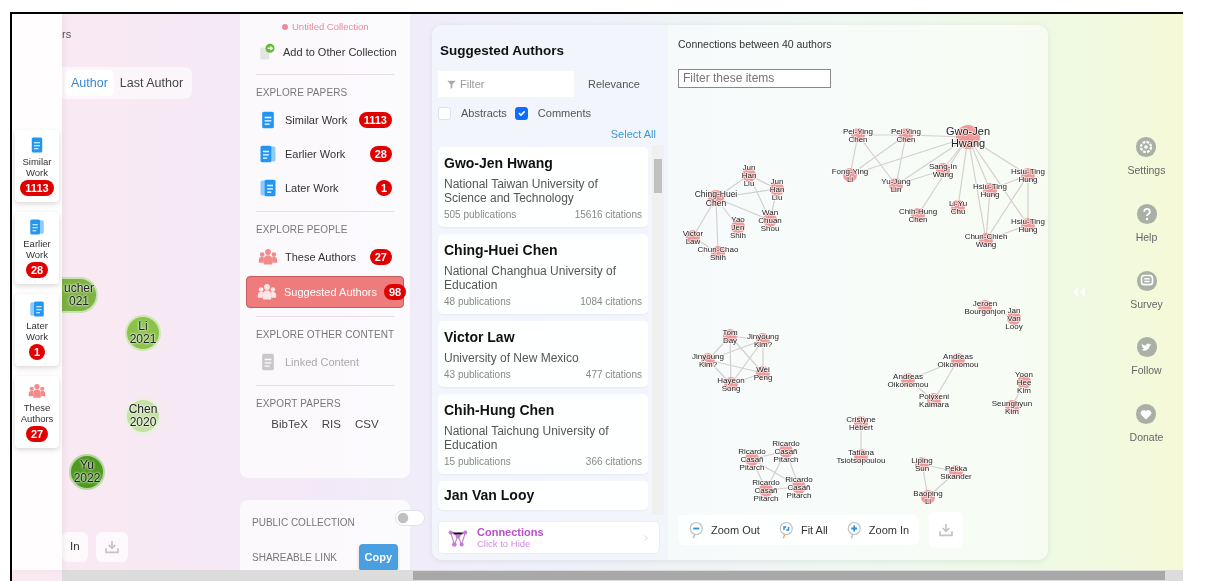 The height and width of the screenshot is (581, 1210). I want to click on card-label: Earlier Work, so click(37, 249).